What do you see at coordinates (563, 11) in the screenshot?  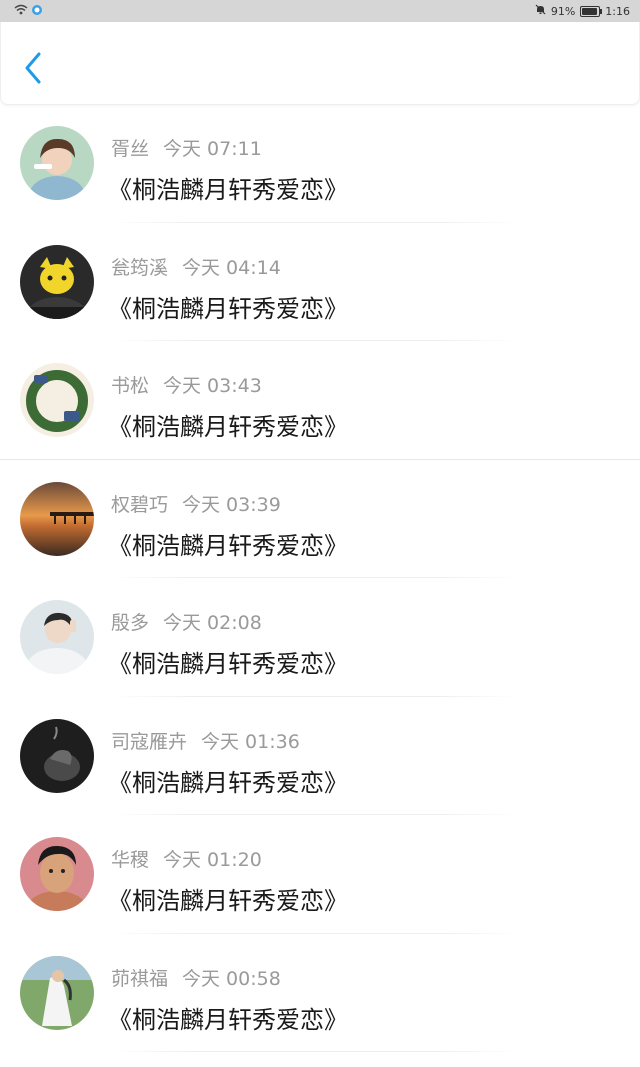 I see `battery-percent: 91%` at bounding box center [563, 11].